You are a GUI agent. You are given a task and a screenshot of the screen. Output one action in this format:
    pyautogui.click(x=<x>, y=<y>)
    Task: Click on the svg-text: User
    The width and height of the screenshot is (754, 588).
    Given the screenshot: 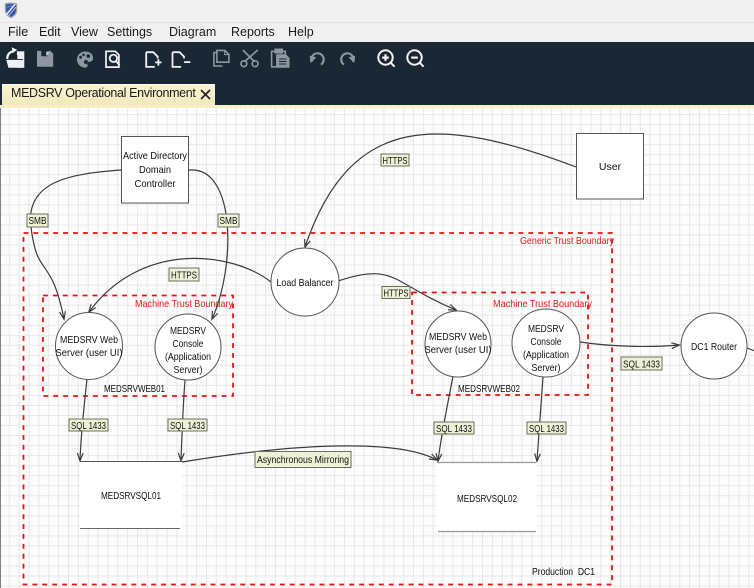 What is the action you would take?
    pyautogui.click(x=610, y=167)
    